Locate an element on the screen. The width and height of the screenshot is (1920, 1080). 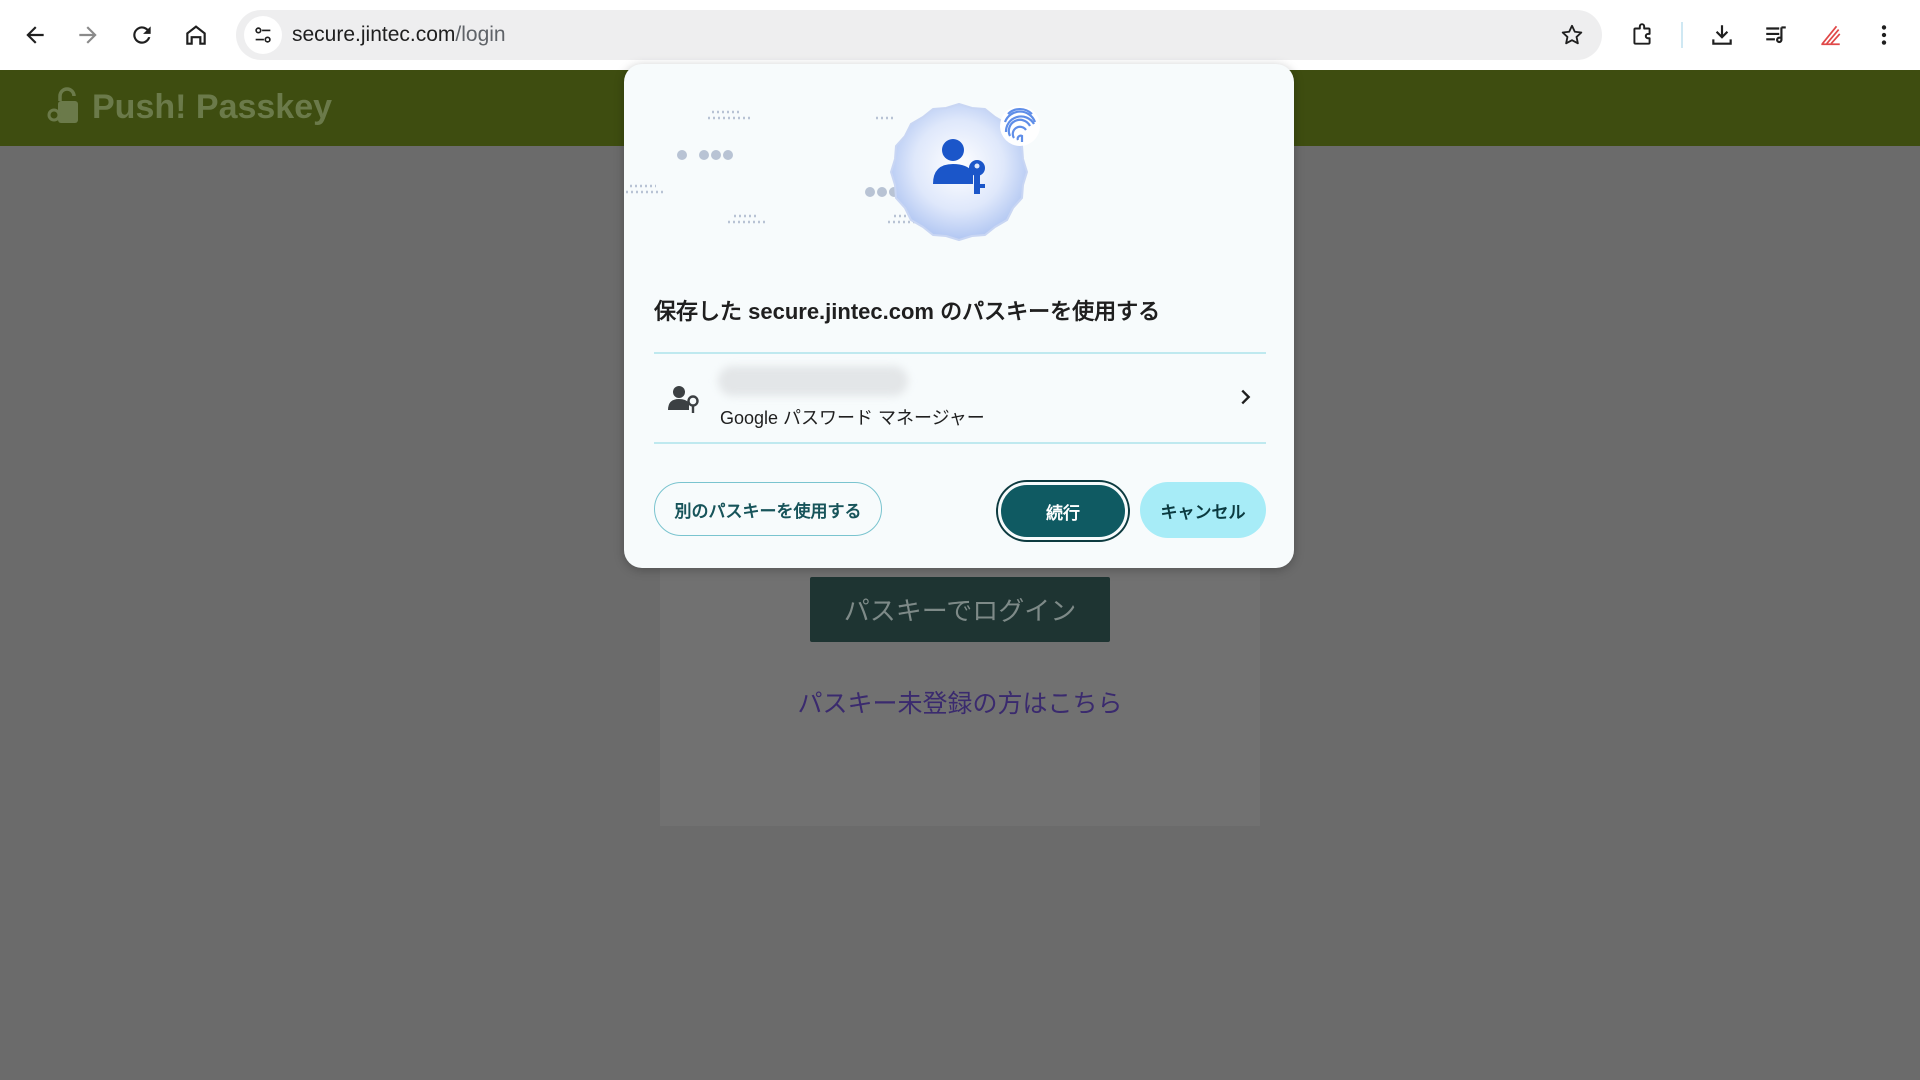
reading-list-icon is located at coordinates (1776, 35).